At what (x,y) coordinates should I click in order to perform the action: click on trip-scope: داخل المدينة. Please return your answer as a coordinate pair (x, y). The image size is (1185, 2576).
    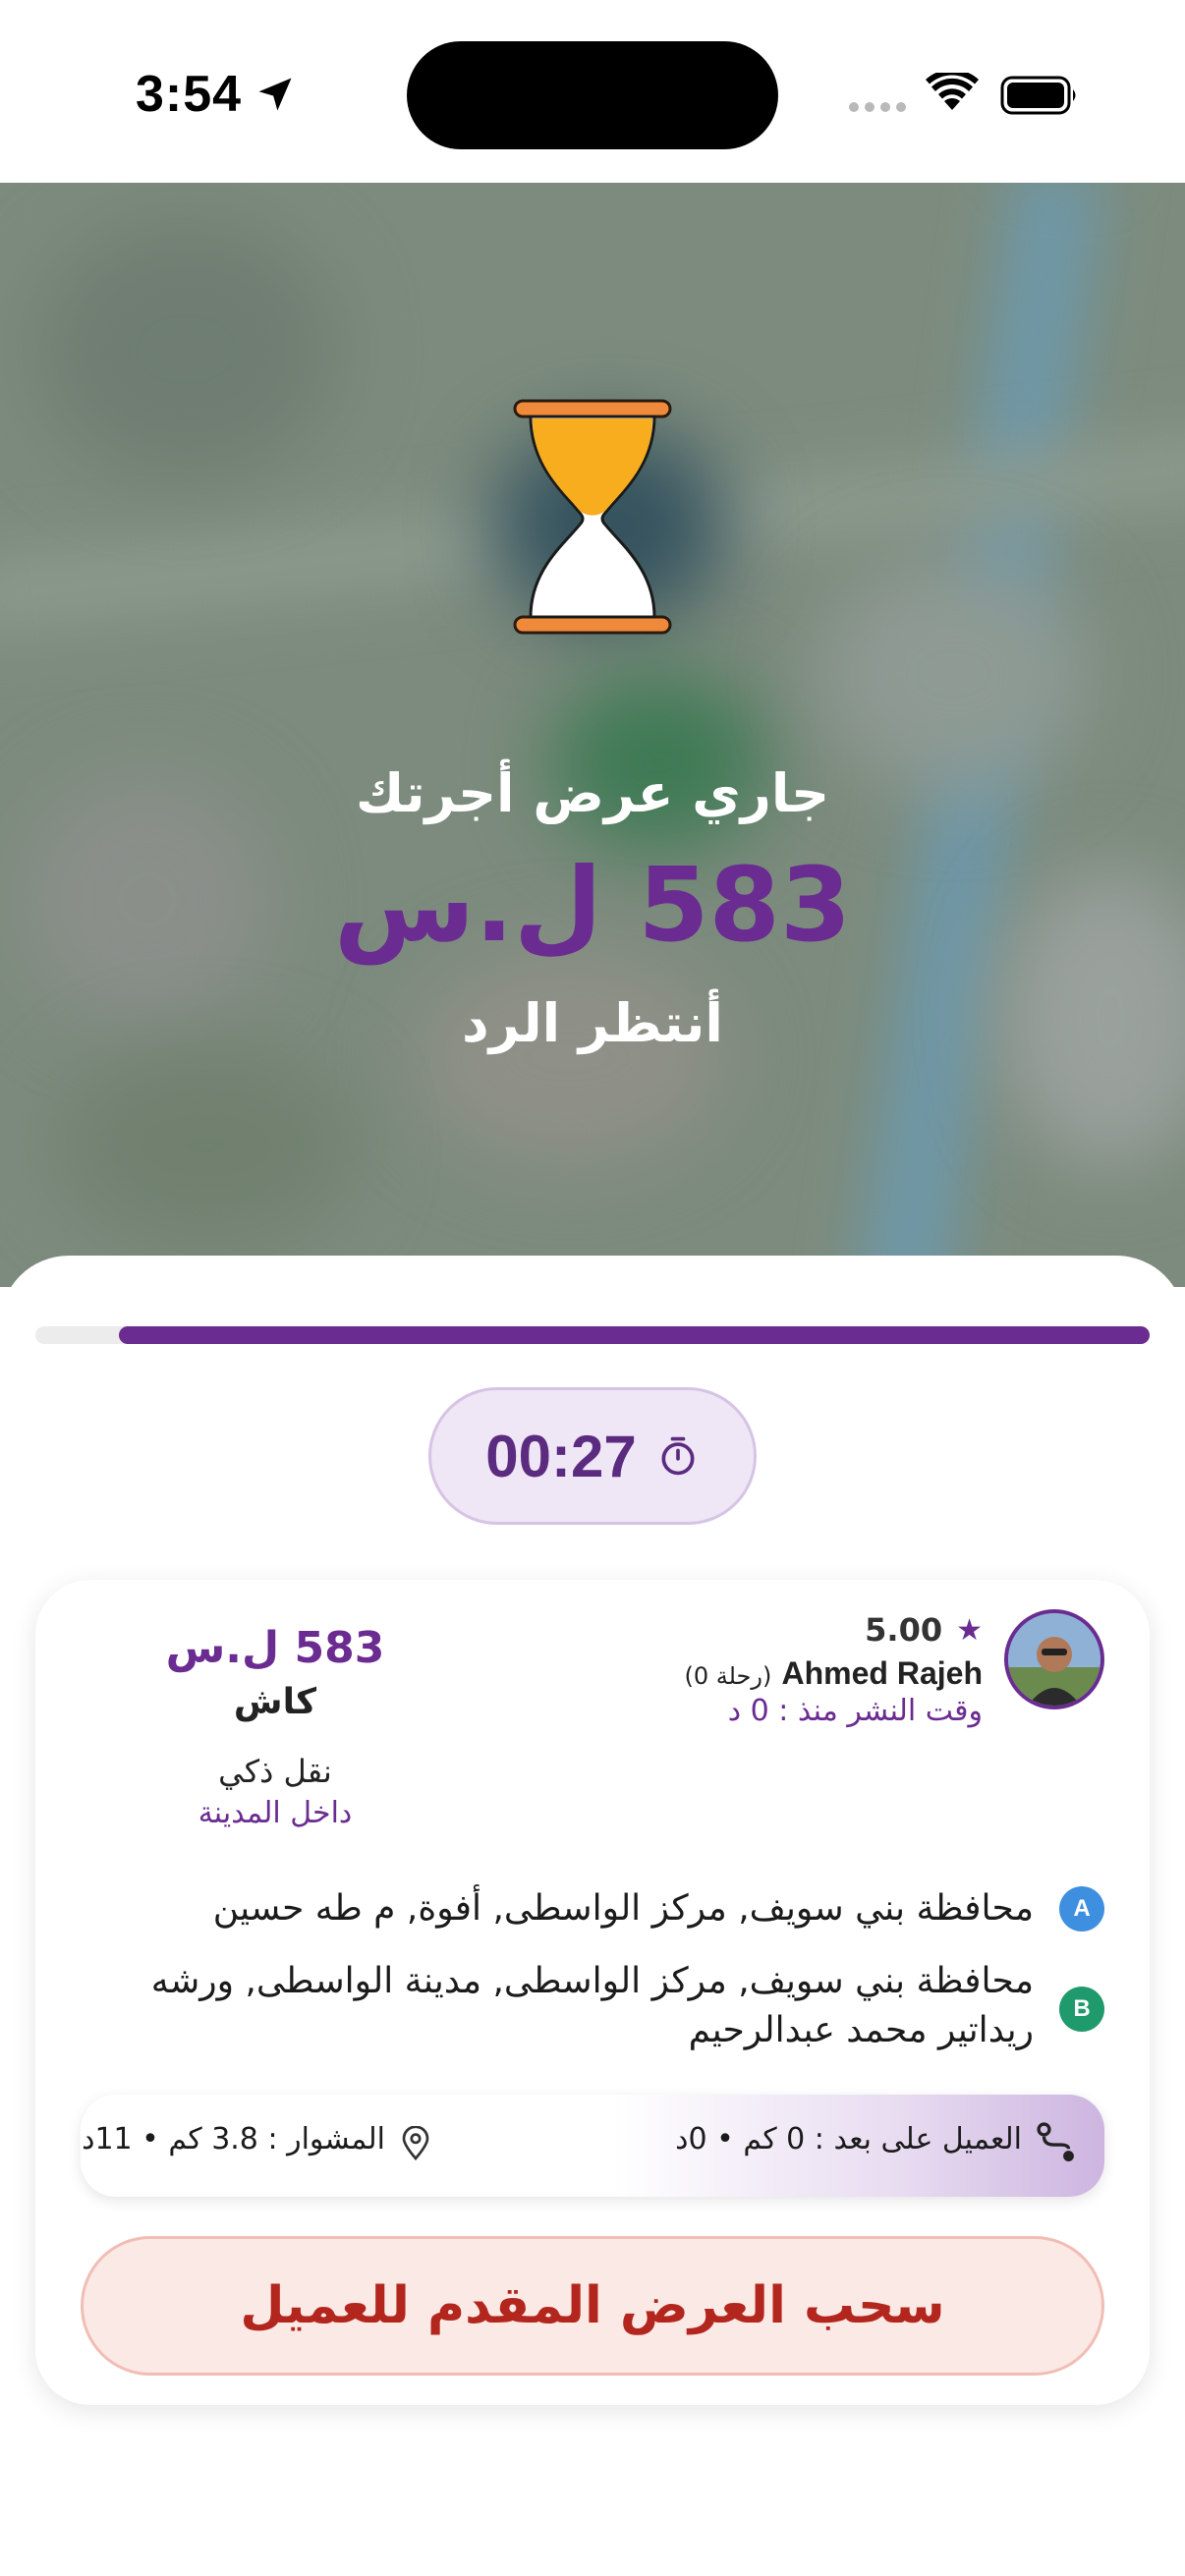
    Looking at the image, I should click on (276, 1813).